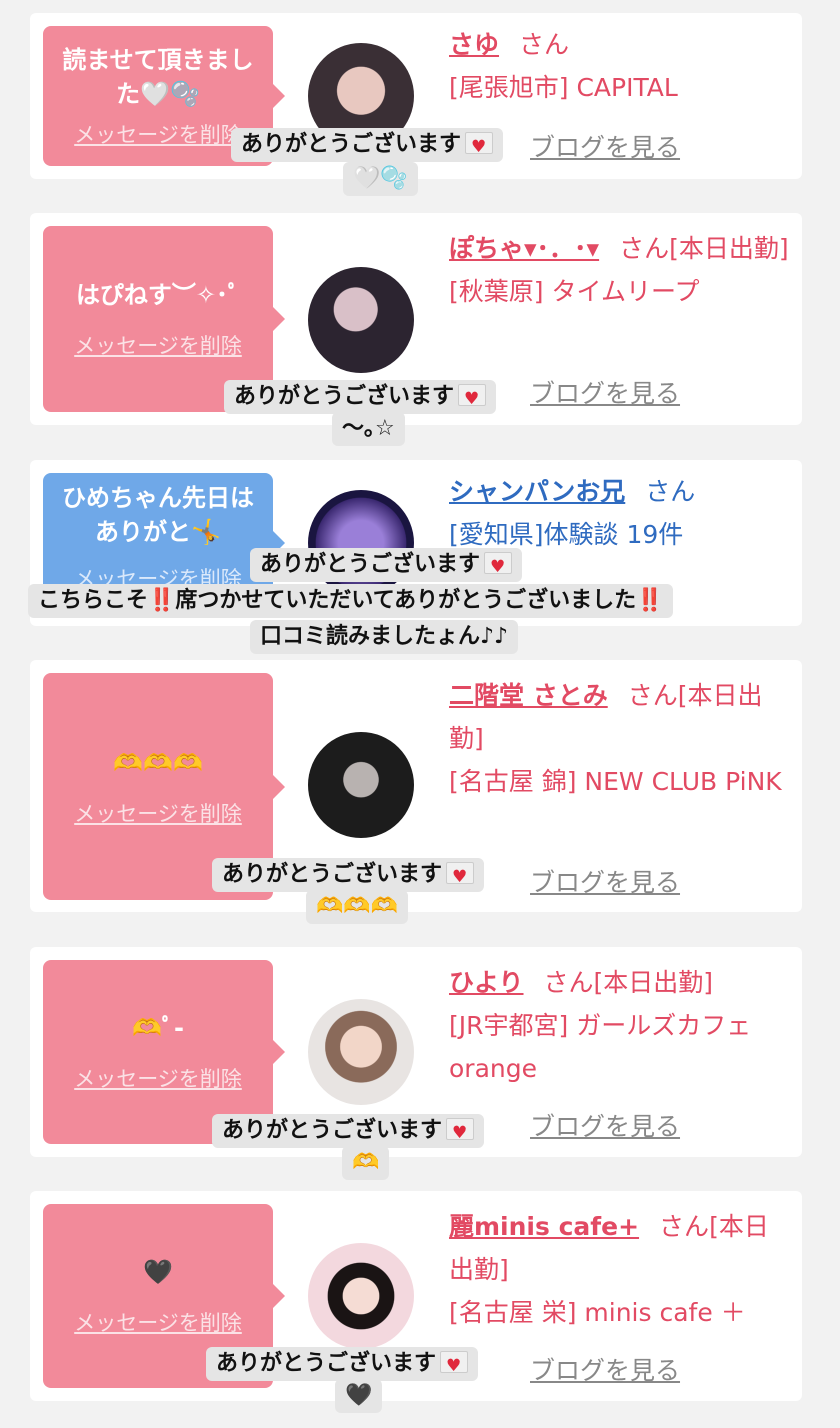 Image resolution: width=840 pixels, height=1428 pixels. What do you see at coordinates (158, 515) in the screenshot?
I see `message-text: ひめちゃん先日はありがと🤸` at bounding box center [158, 515].